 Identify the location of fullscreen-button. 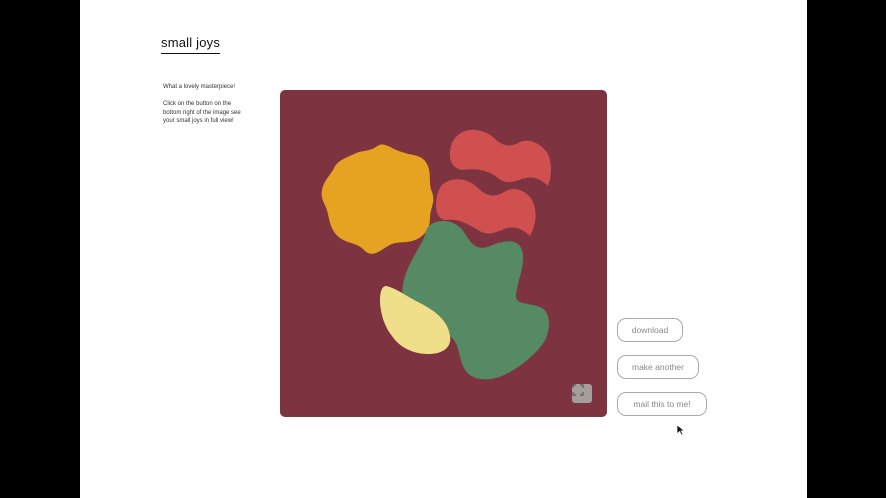
(582, 393).